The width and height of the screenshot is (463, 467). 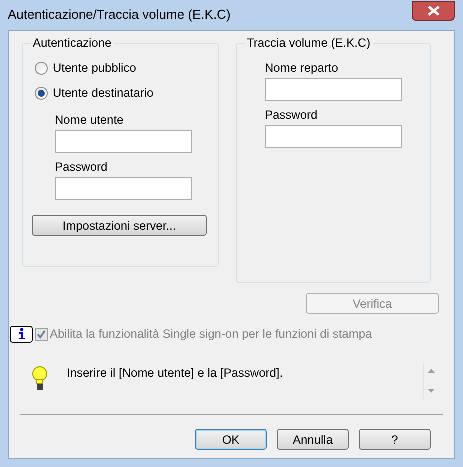 I want to click on checkbox-label: Abilita la funzionalità Single sign-on per le funzioni di stampa, so click(x=211, y=334).